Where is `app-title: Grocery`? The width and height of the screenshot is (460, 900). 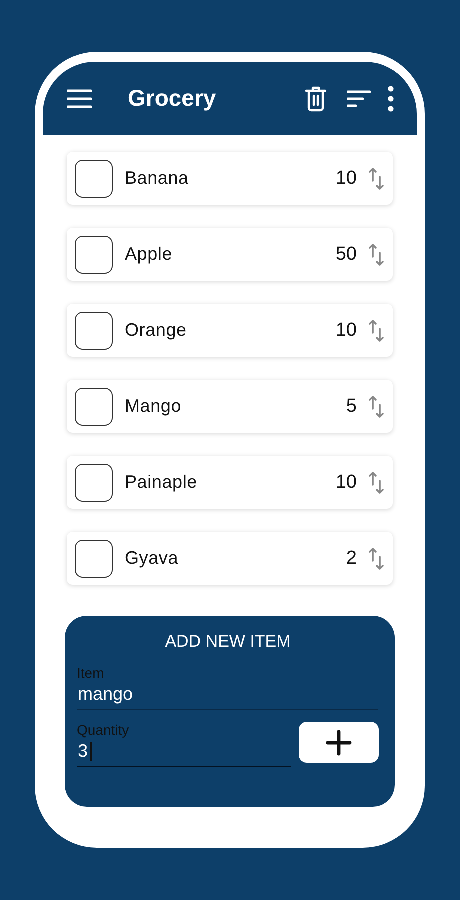
app-title: Grocery is located at coordinates (173, 98).